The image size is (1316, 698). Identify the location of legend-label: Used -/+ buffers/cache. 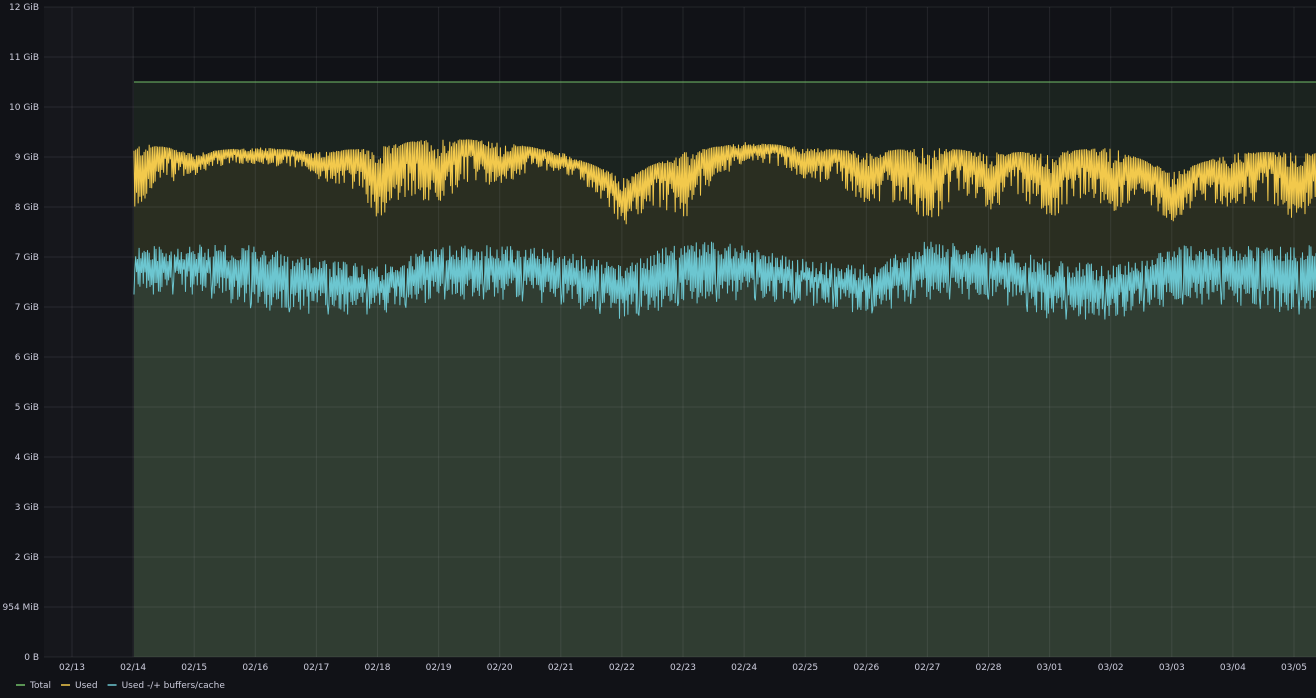
(174, 686).